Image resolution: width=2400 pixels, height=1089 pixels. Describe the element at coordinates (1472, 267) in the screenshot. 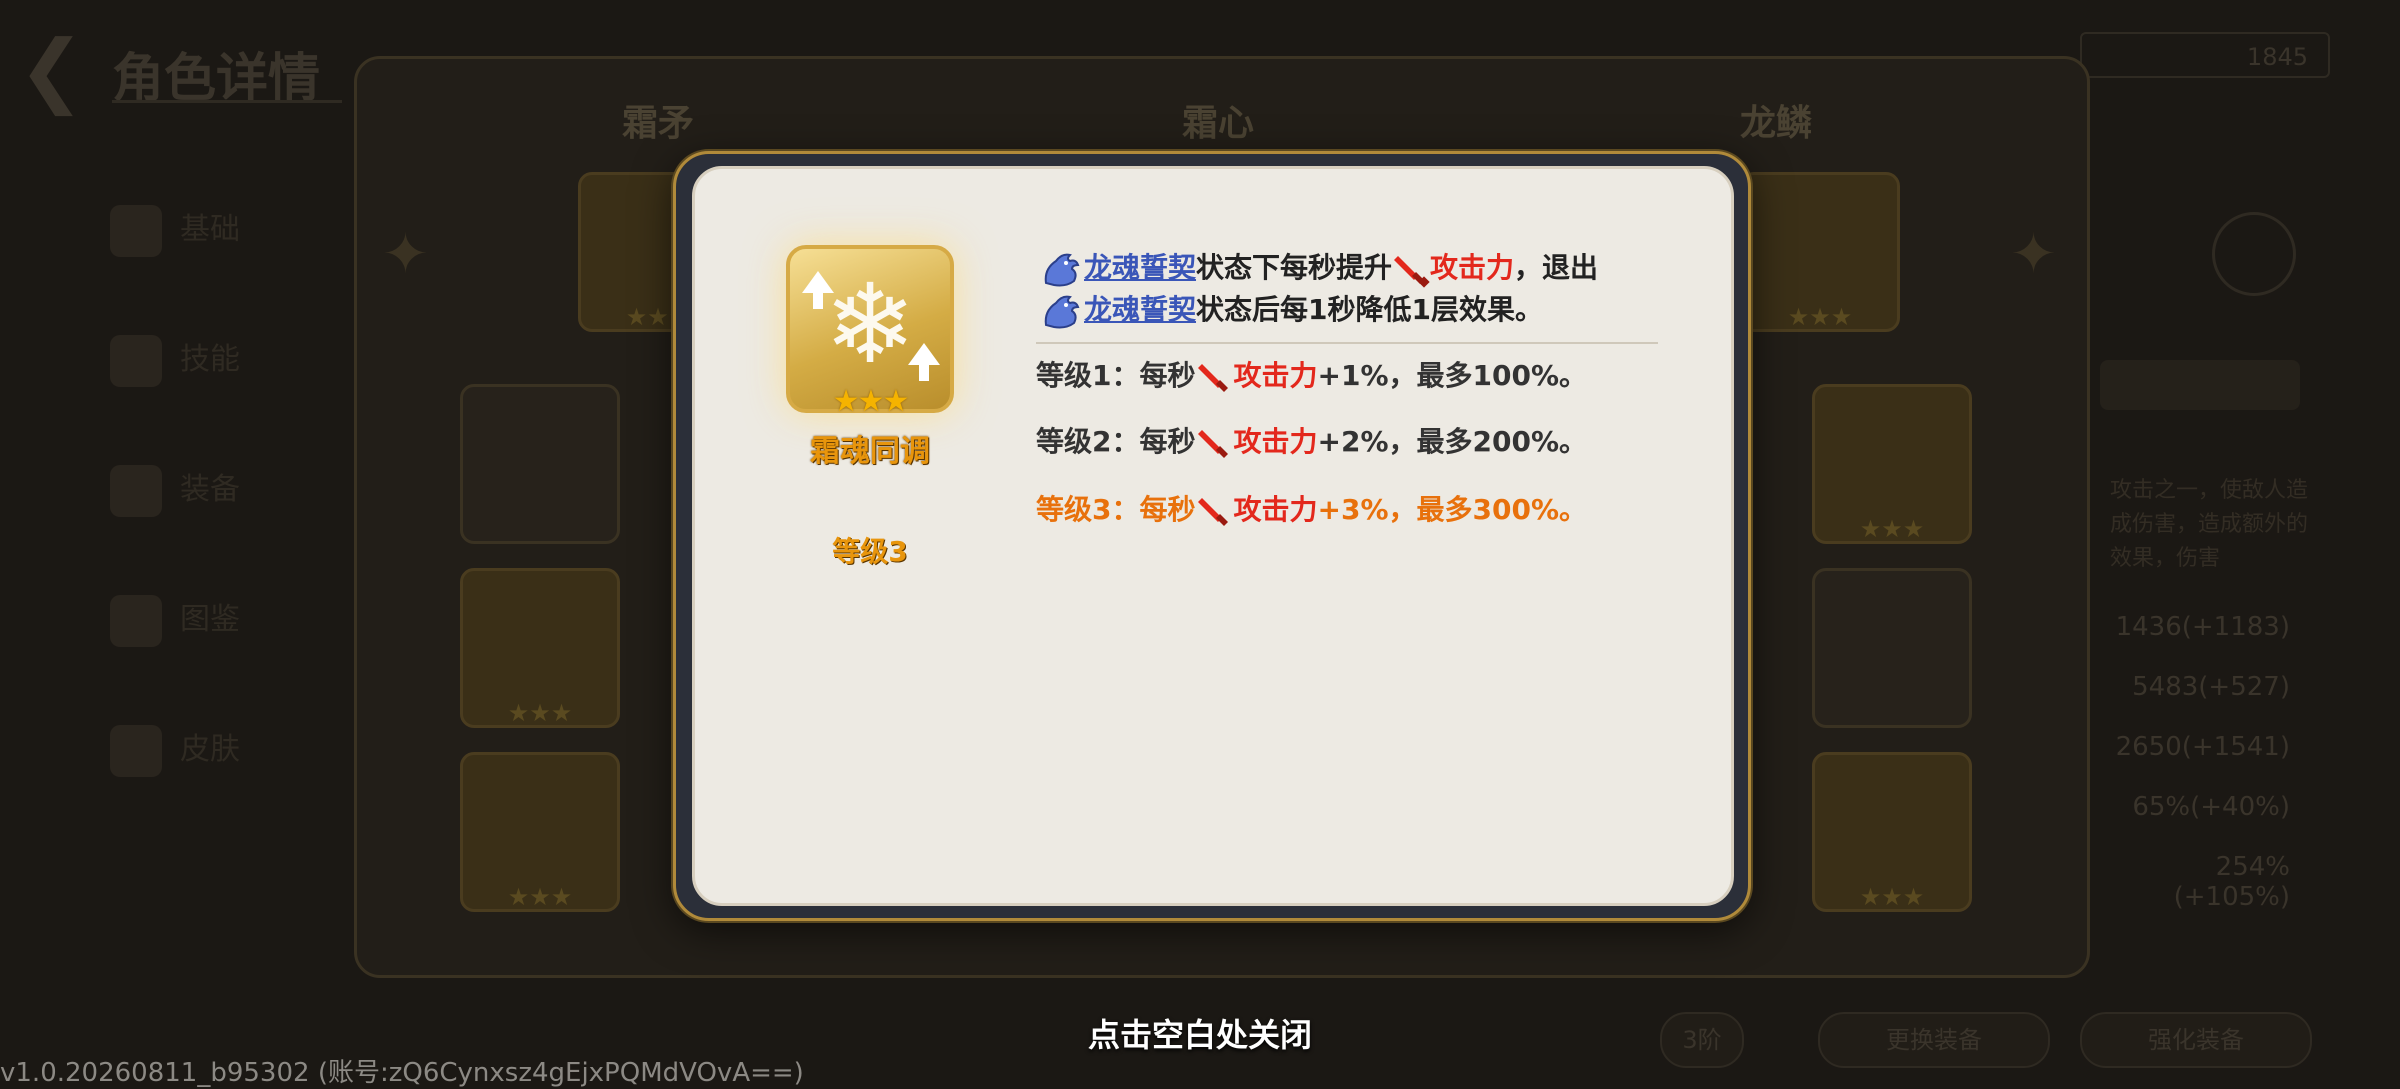

I see `stat-attack: 攻击力` at that location.